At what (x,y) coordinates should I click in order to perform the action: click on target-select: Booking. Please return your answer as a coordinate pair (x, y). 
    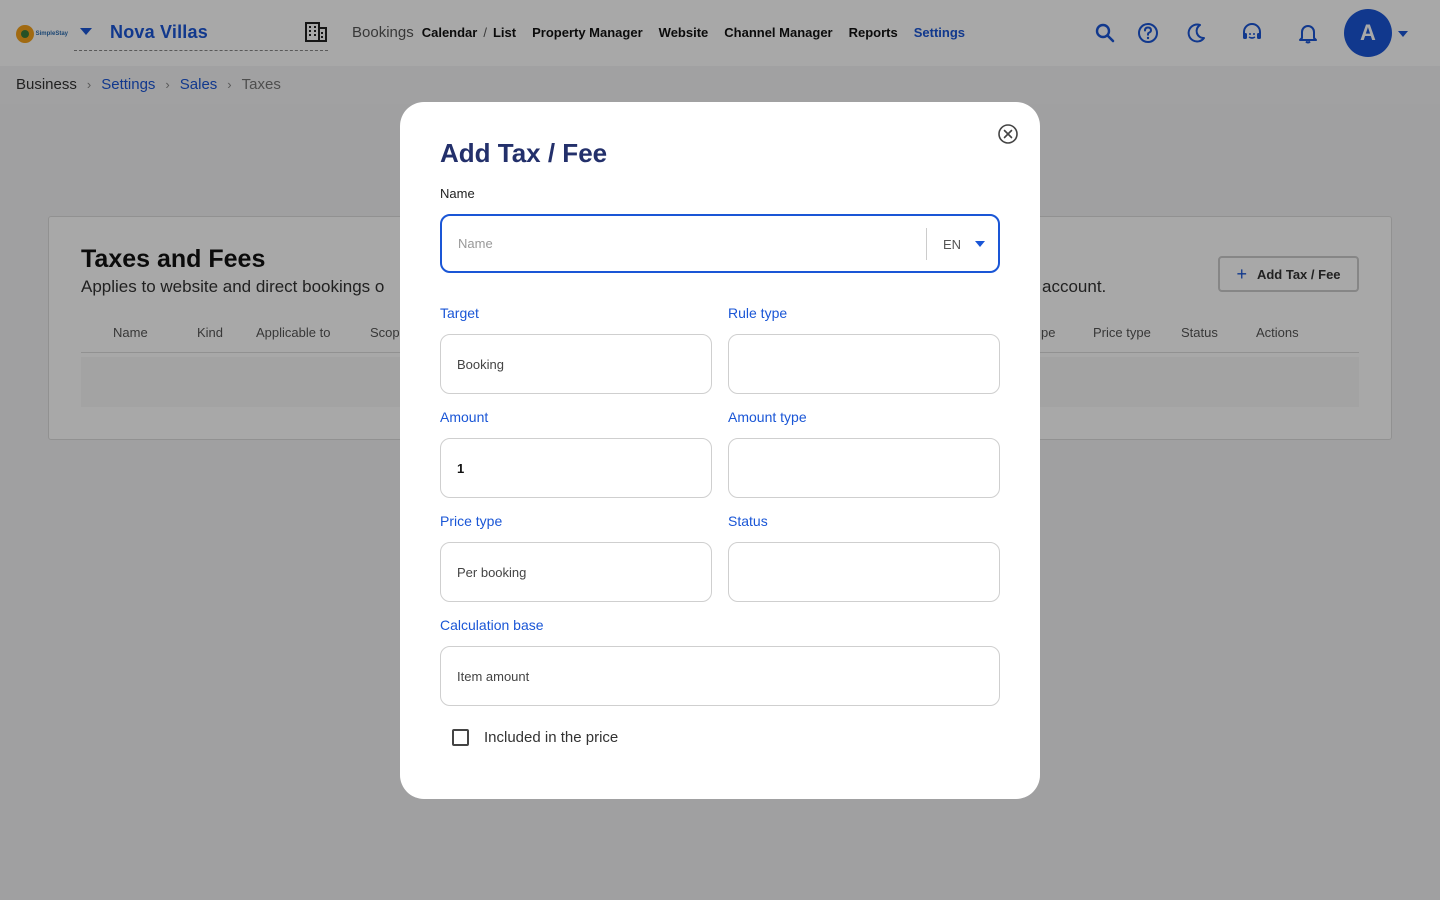
    Looking at the image, I should click on (576, 364).